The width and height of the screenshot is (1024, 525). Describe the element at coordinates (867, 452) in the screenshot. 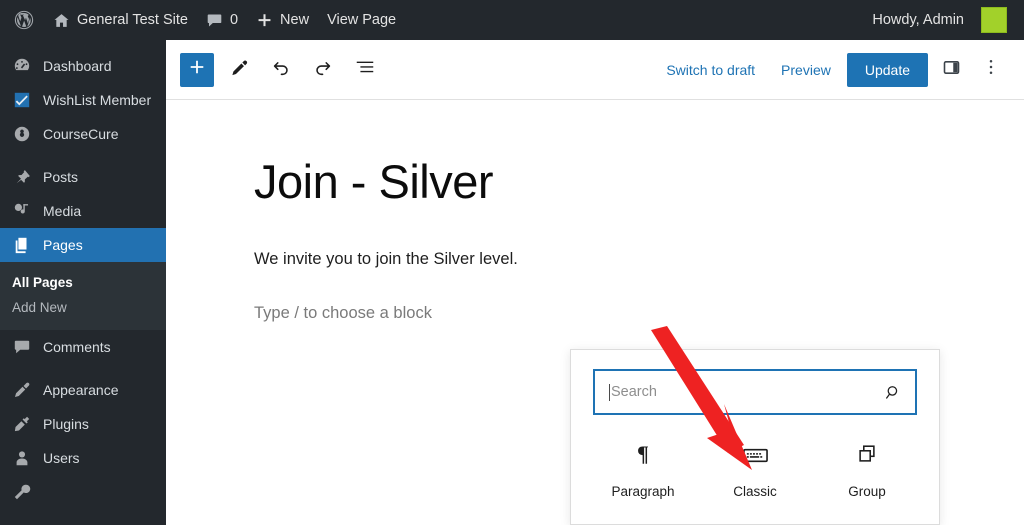

I see `group-squares-icon` at that location.